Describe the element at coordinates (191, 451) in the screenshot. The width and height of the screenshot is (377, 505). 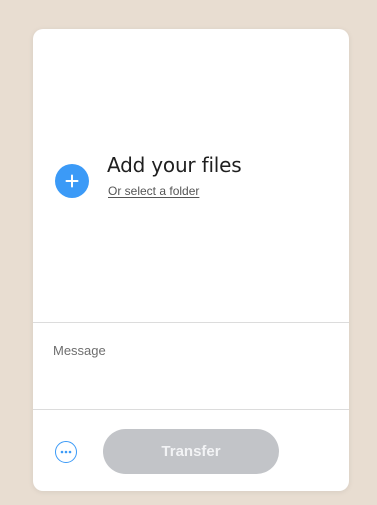
I see `transfer-button: Transfer` at that location.